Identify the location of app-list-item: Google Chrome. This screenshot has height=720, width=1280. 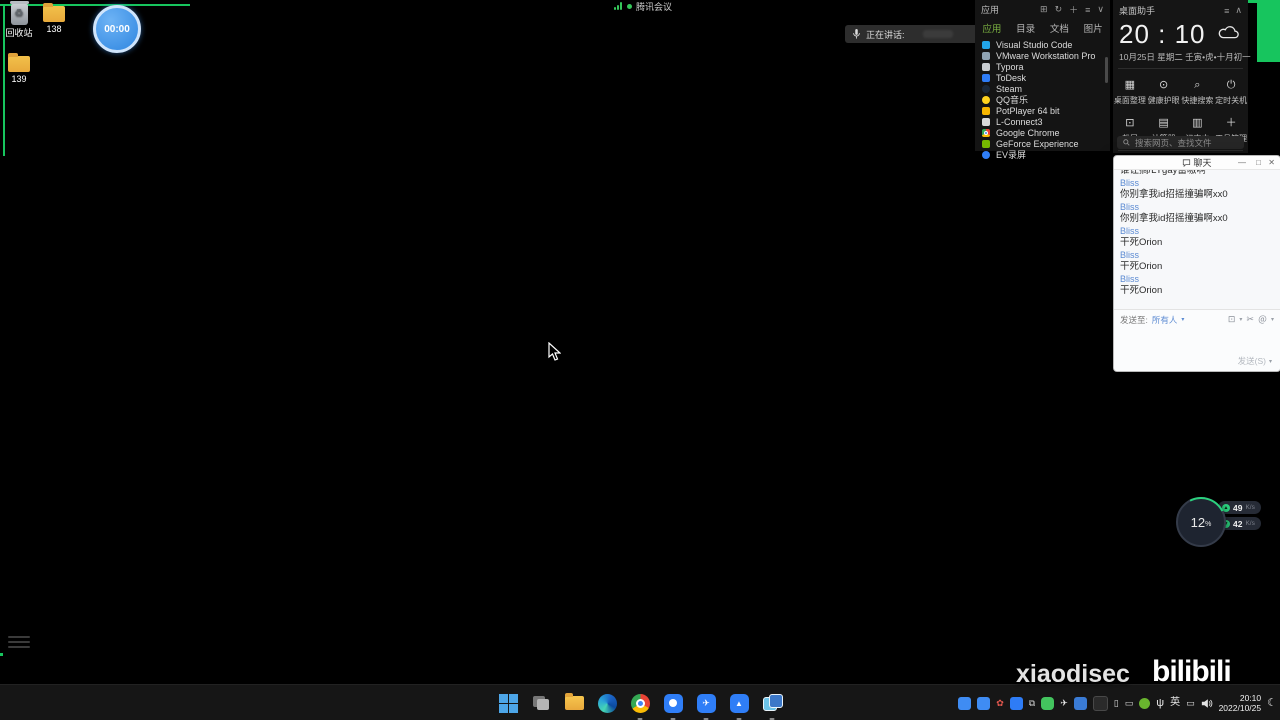
(1042, 132).